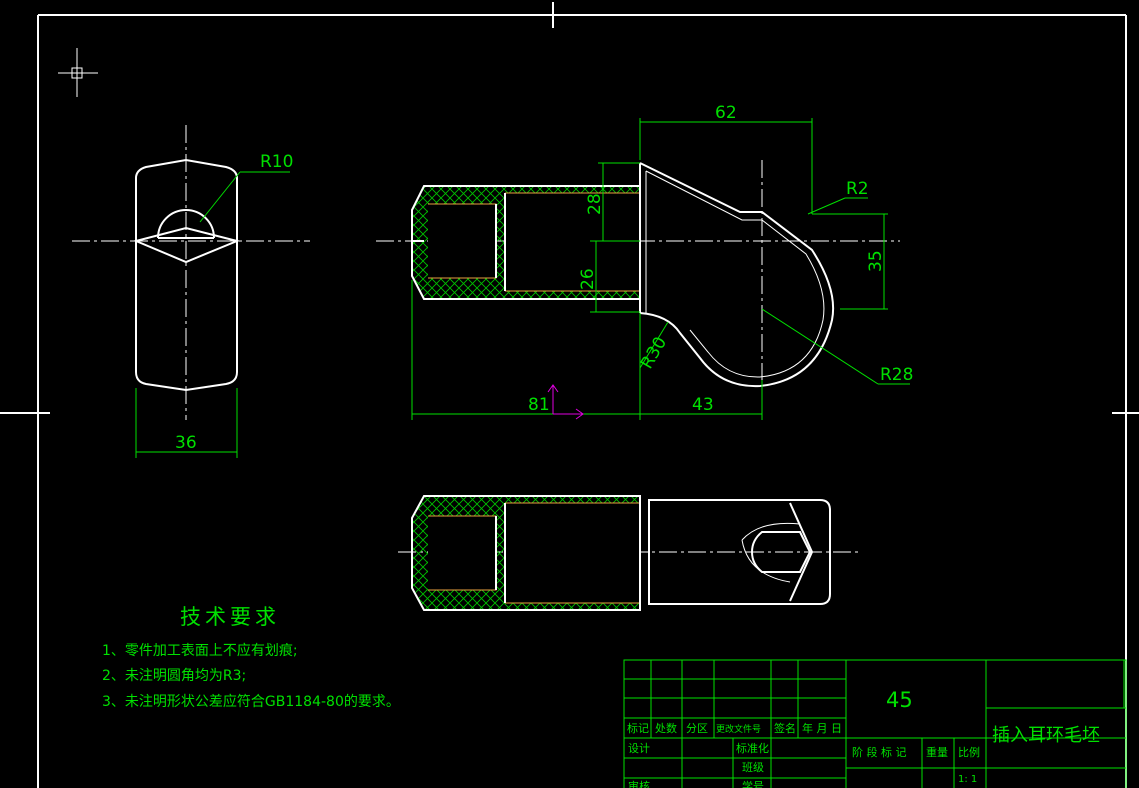 This screenshot has height=788, width=1139. Describe the element at coordinates (752, 748) in the screenshot. I see `tb-standardize: 标准化` at that location.